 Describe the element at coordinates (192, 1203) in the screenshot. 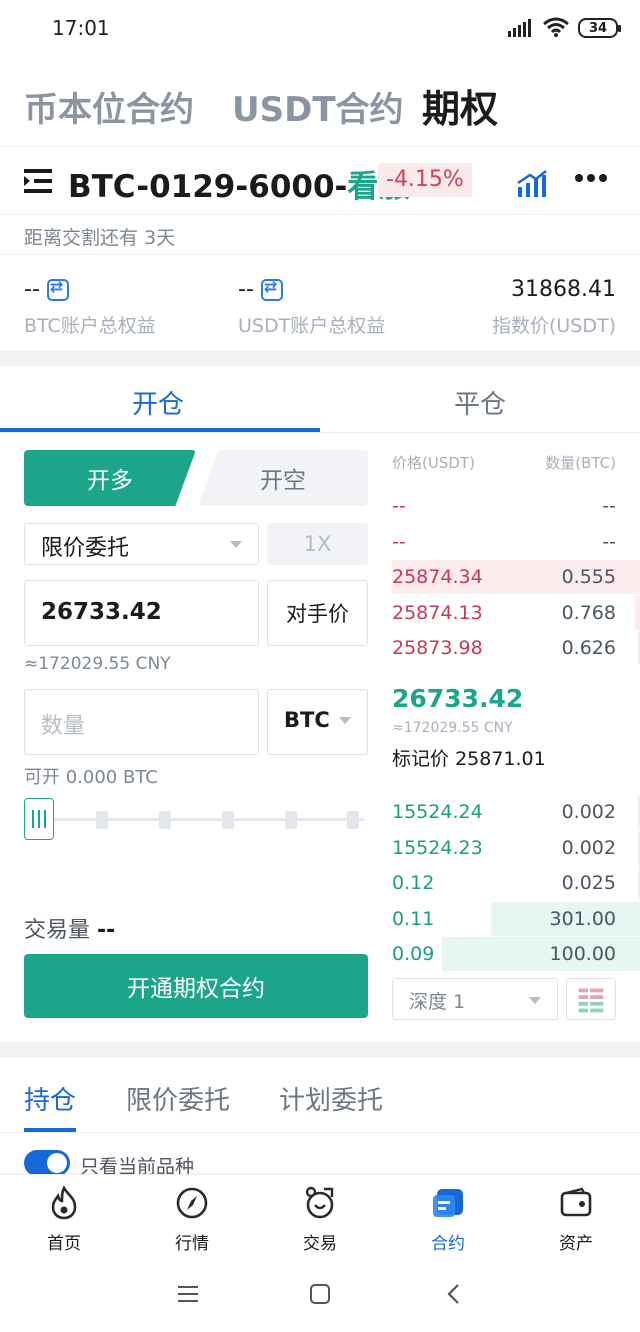

I see `compass-icon` at that location.